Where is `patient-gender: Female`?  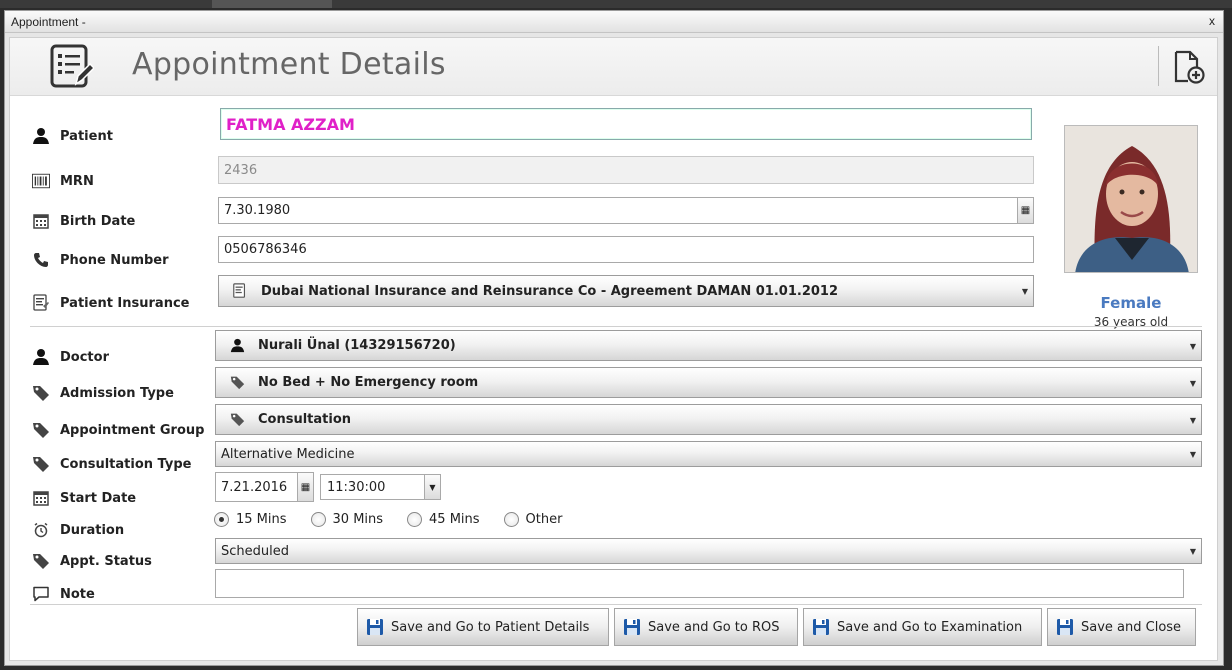 patient-gender: Female is located at coordinates (1131, 303).